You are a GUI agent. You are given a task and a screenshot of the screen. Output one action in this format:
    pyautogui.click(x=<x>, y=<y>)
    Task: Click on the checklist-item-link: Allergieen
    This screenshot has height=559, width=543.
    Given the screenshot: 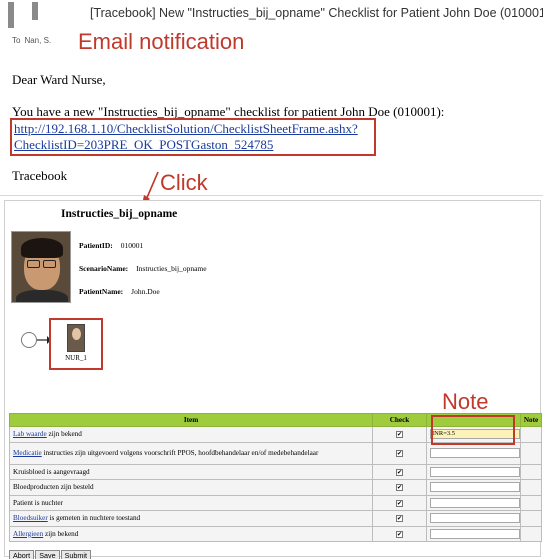 What is the action you would take?
    pyautogui.click(x=28, y=534)
    